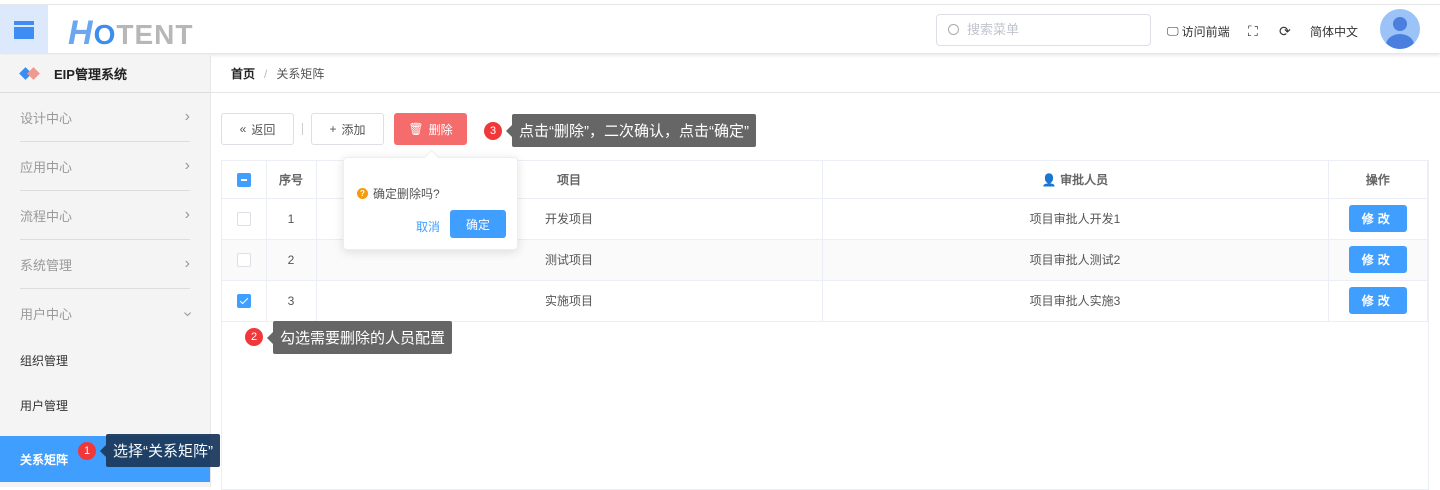 This screenshot has height=490, width=1440. Describe the element at coordinates (430, 203) in the screenshot. I see `delete-popconfirm: ? 确定删除吗? 取消 确定` at that location.